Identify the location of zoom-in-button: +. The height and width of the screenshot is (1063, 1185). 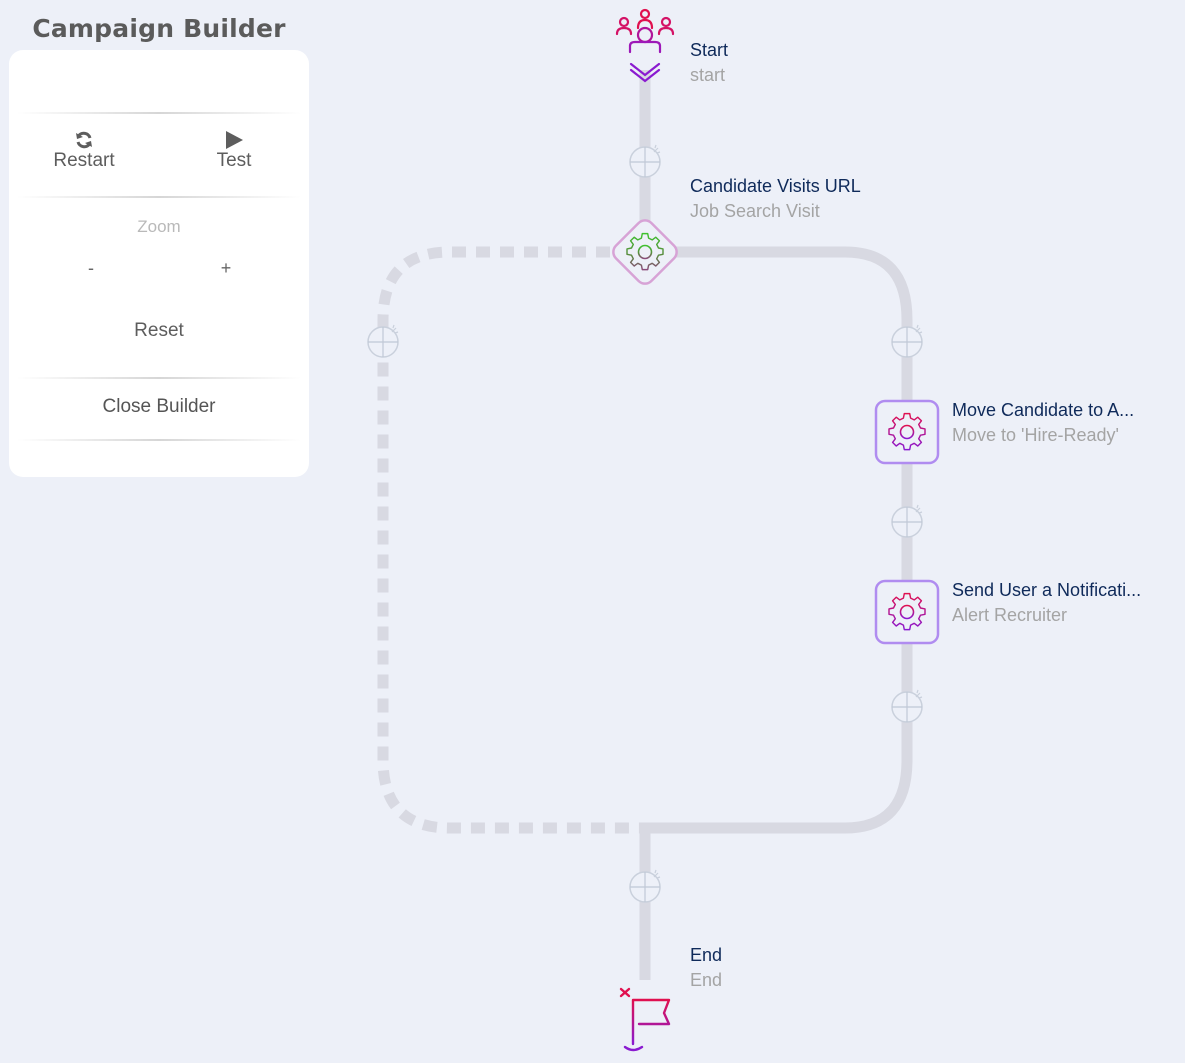
(226, 268).